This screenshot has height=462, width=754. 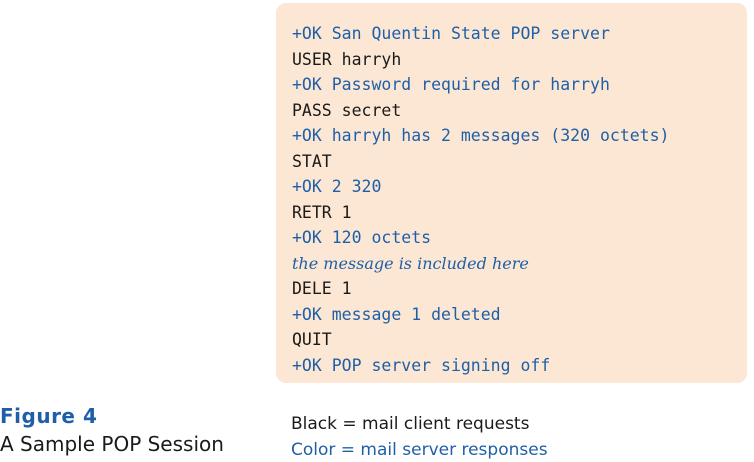 What do you see at coordinates (419, 450) in the screenshot?
I see `legend-server-responses: Color = mail server responses` at bounding box center [419, 450].